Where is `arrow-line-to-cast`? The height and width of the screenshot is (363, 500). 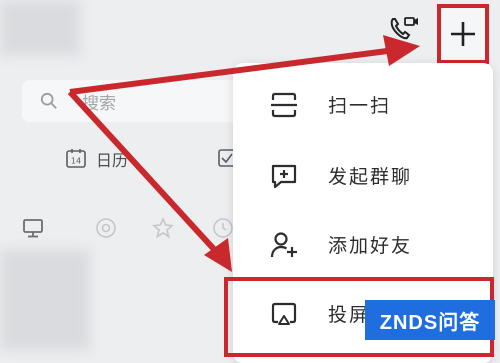 arrow-line-to-cast is located at coordinates (146, 175).